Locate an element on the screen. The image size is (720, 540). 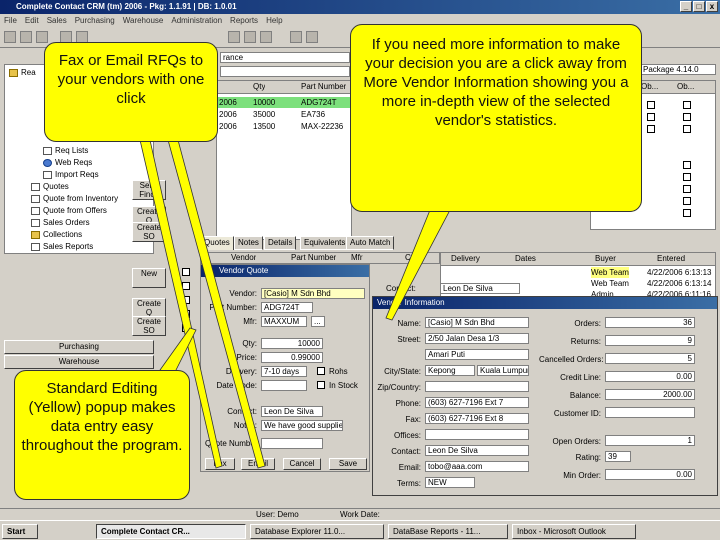
vi-cancelled-orders-field: 5 is located at coordinates (650, 358).